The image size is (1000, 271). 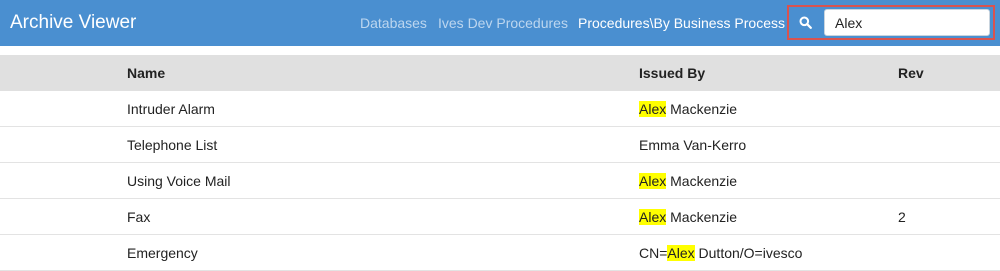 I want to click on row-rev: 2, so click(x=902, y=217).